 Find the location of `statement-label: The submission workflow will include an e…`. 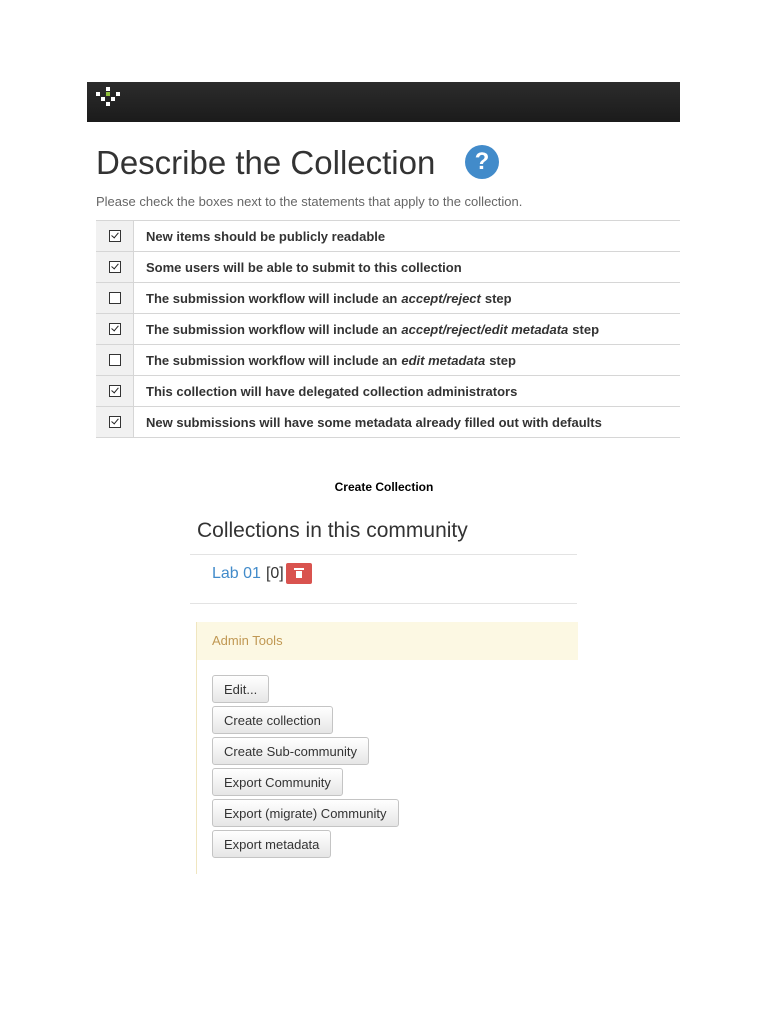

statement-label: The submission workflow will include an e… is located at coordinates (331, 360).